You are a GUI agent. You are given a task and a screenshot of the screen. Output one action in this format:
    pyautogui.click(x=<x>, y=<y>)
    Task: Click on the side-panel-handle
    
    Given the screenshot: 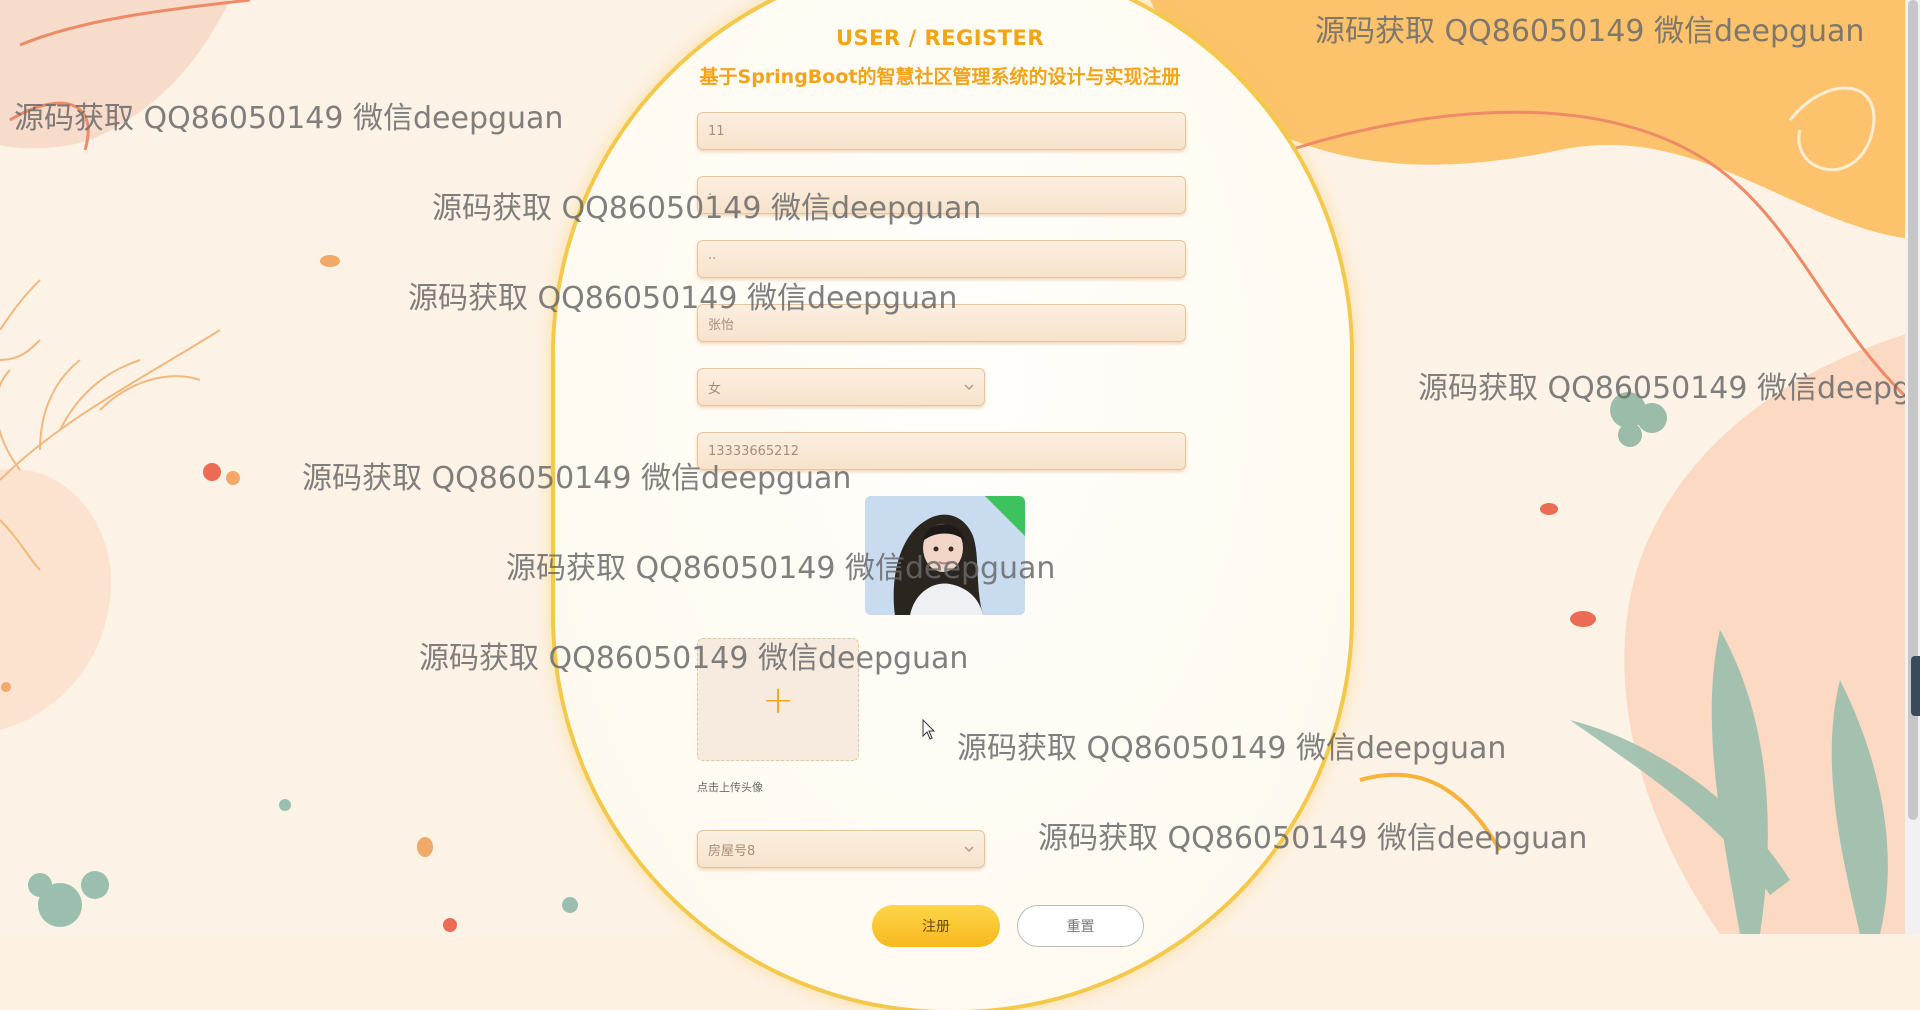 What is the action you would take?
    pyautogui.click(x=1915, y=686)
    